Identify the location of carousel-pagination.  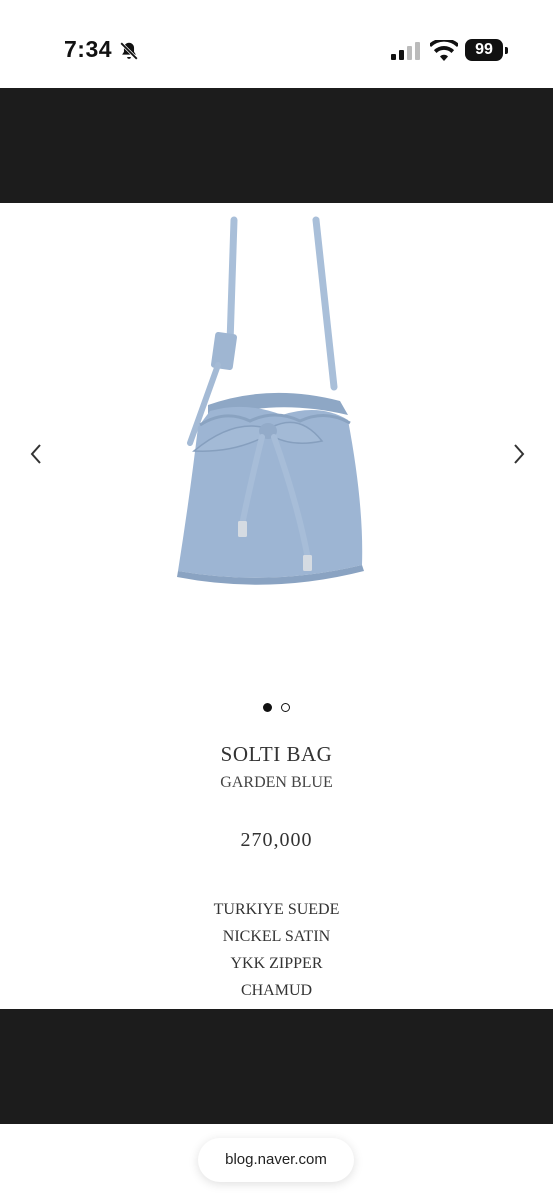
(276, 709).